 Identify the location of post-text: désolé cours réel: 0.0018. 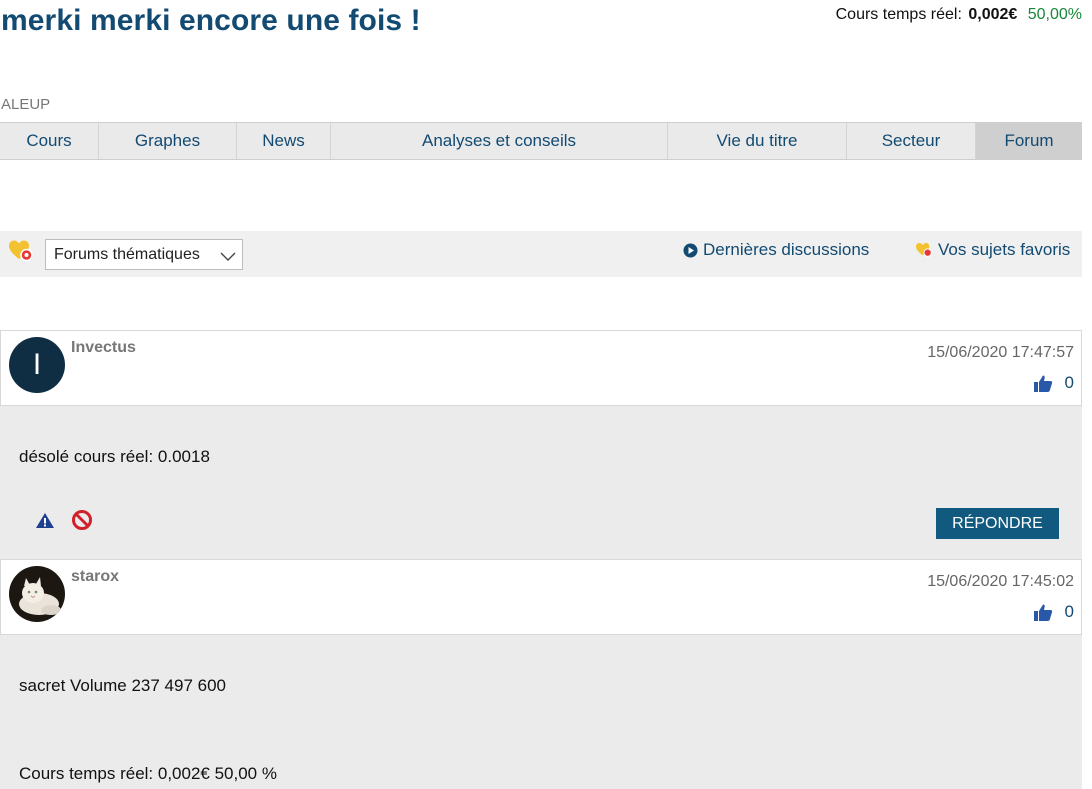
(114, 456).